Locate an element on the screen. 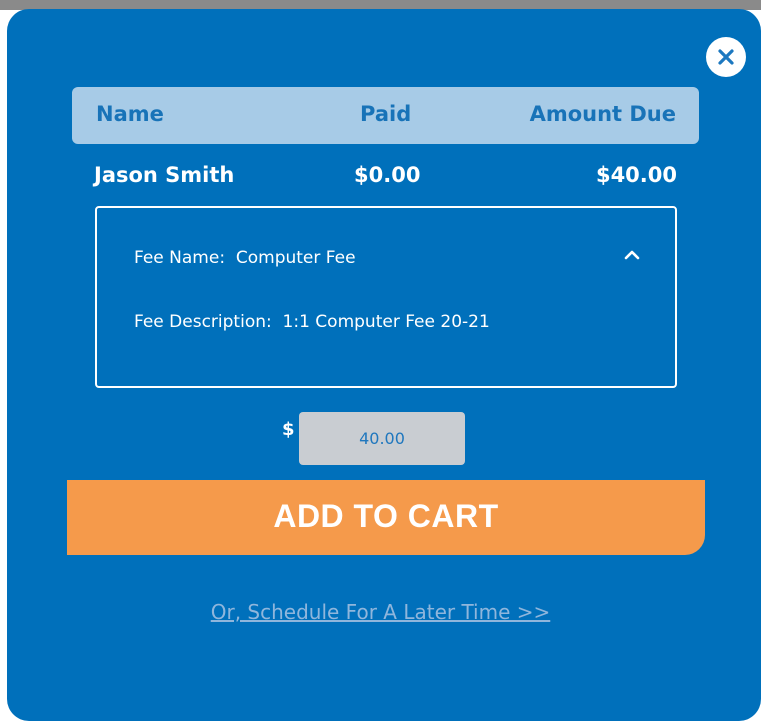 The width and height of the screenshot is (761, 721). fee-name-row: Fee Name: Computer Fee is located at coordinates (245, 258).